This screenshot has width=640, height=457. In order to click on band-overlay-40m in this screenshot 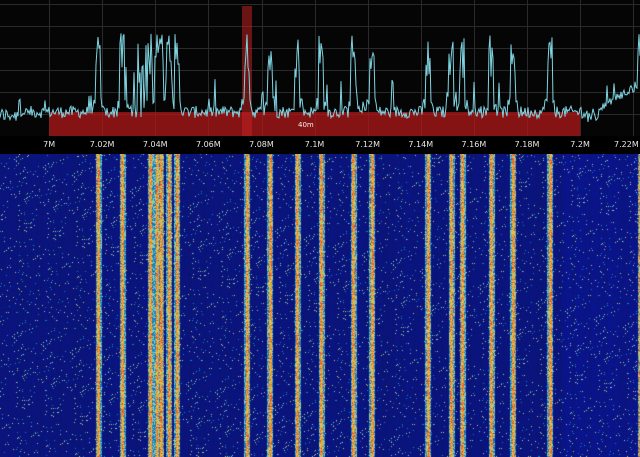, I will do `click(315, 124)`.